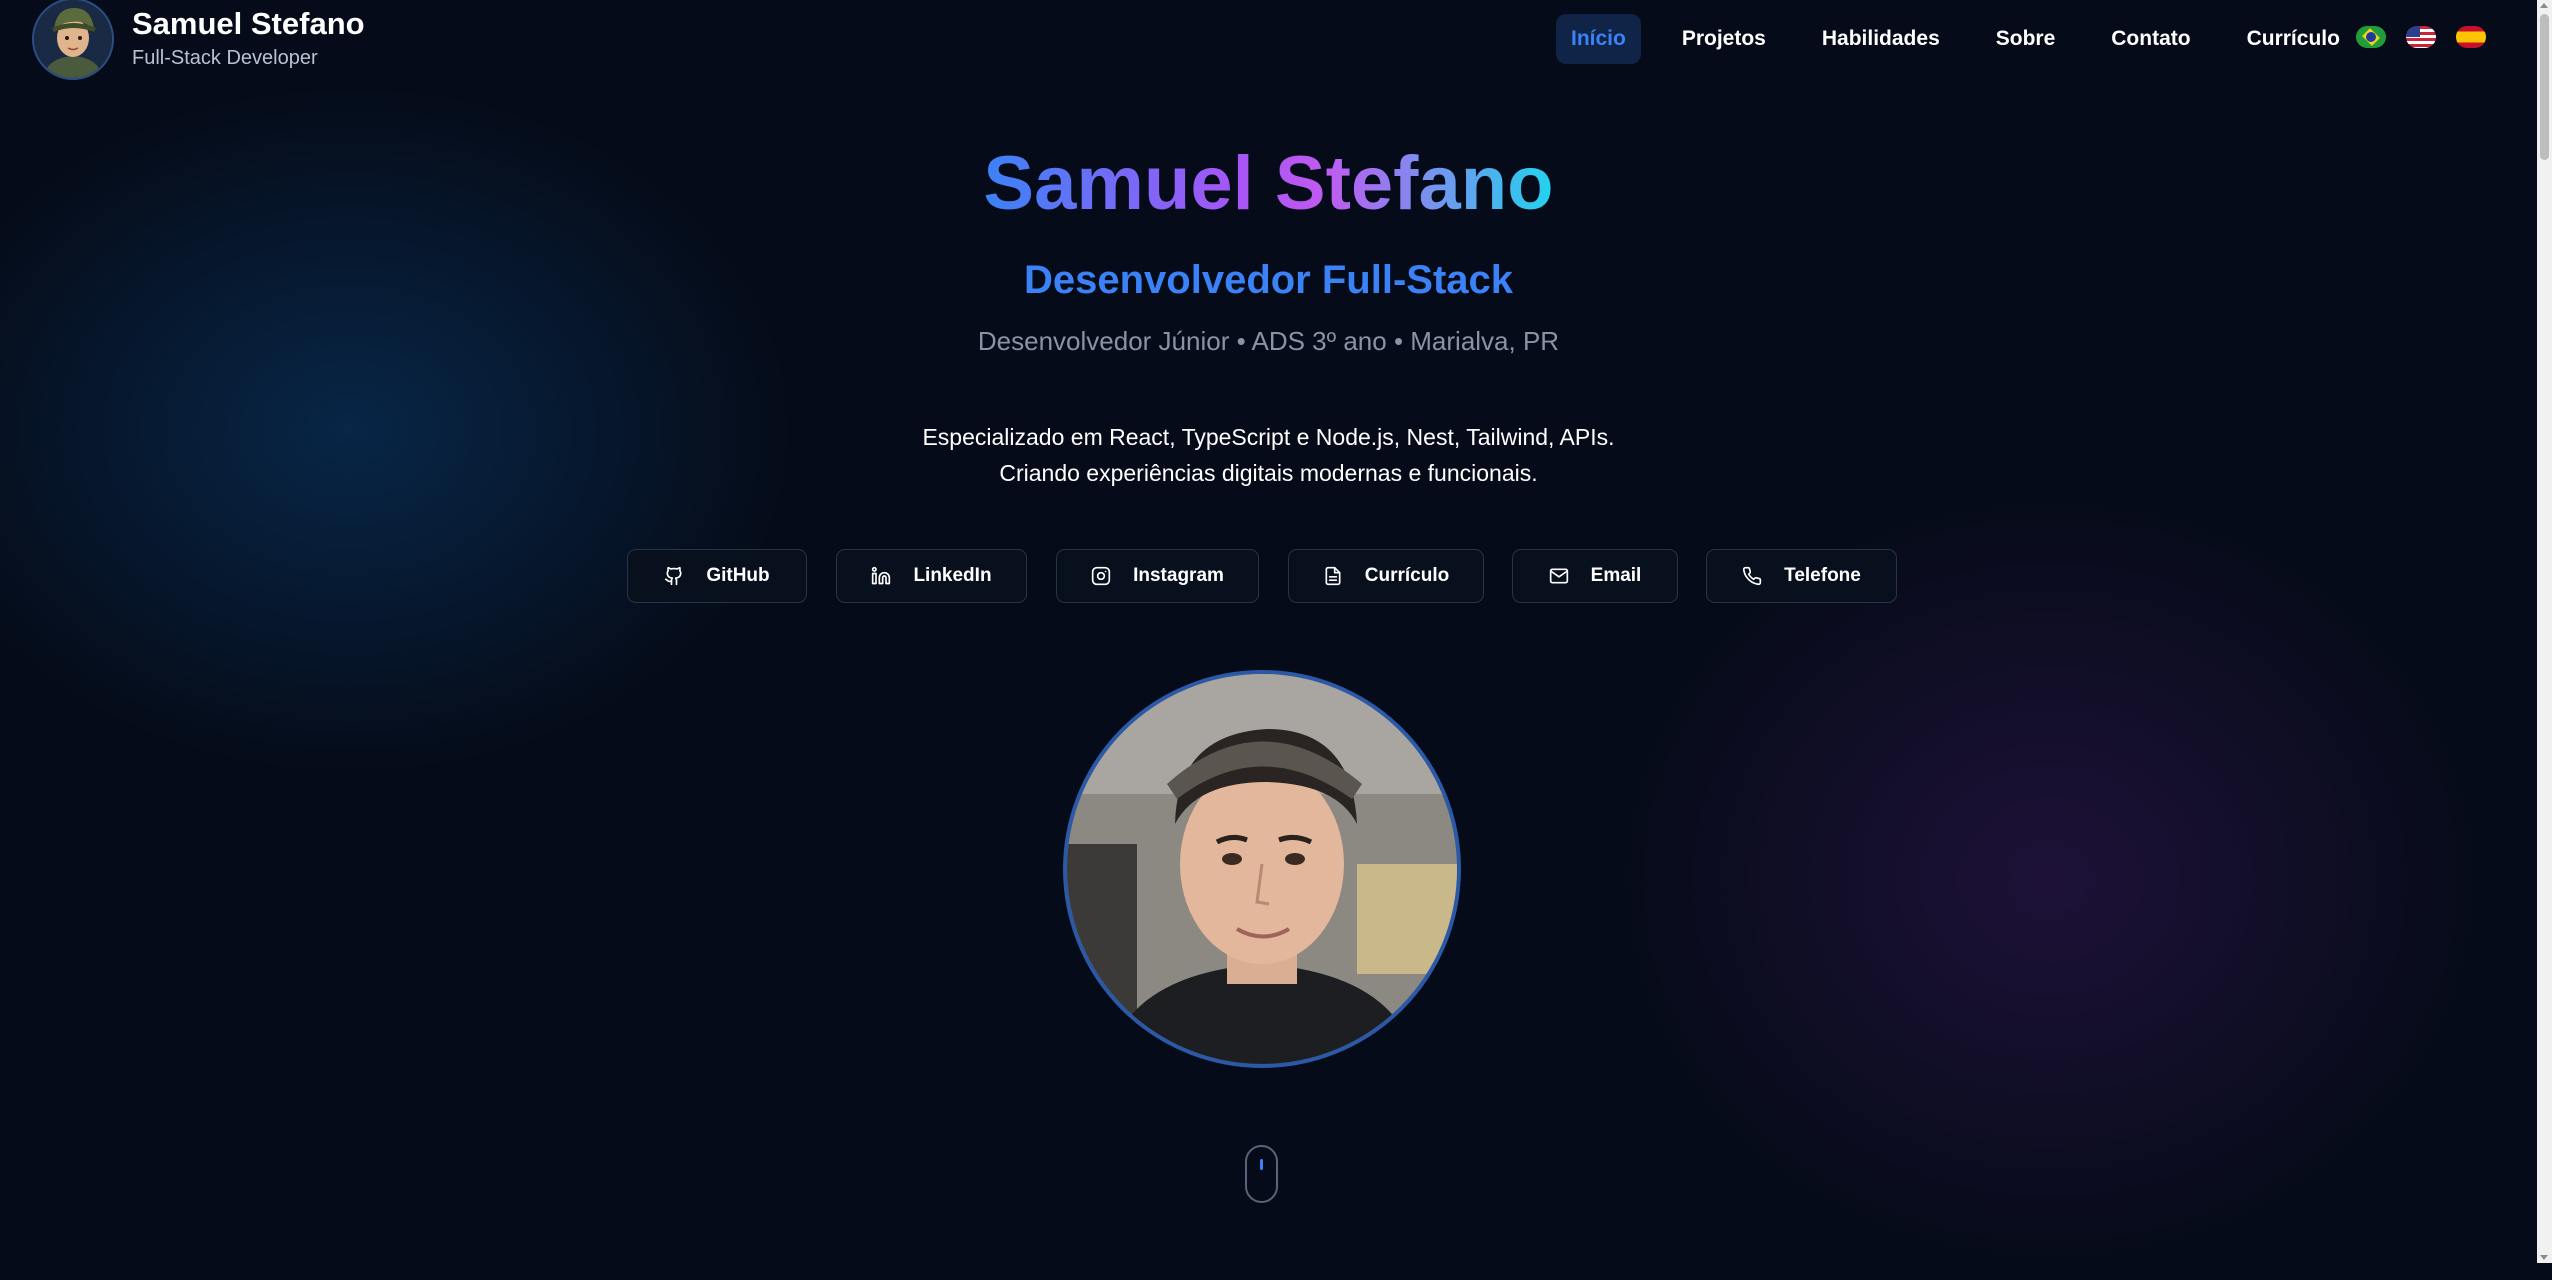 This screenshot has height=1280, width=2552. Describe the element at coordinates (2293, 39) in the screenshot. I see `nav-item-curriculo: Currículo` at that location.